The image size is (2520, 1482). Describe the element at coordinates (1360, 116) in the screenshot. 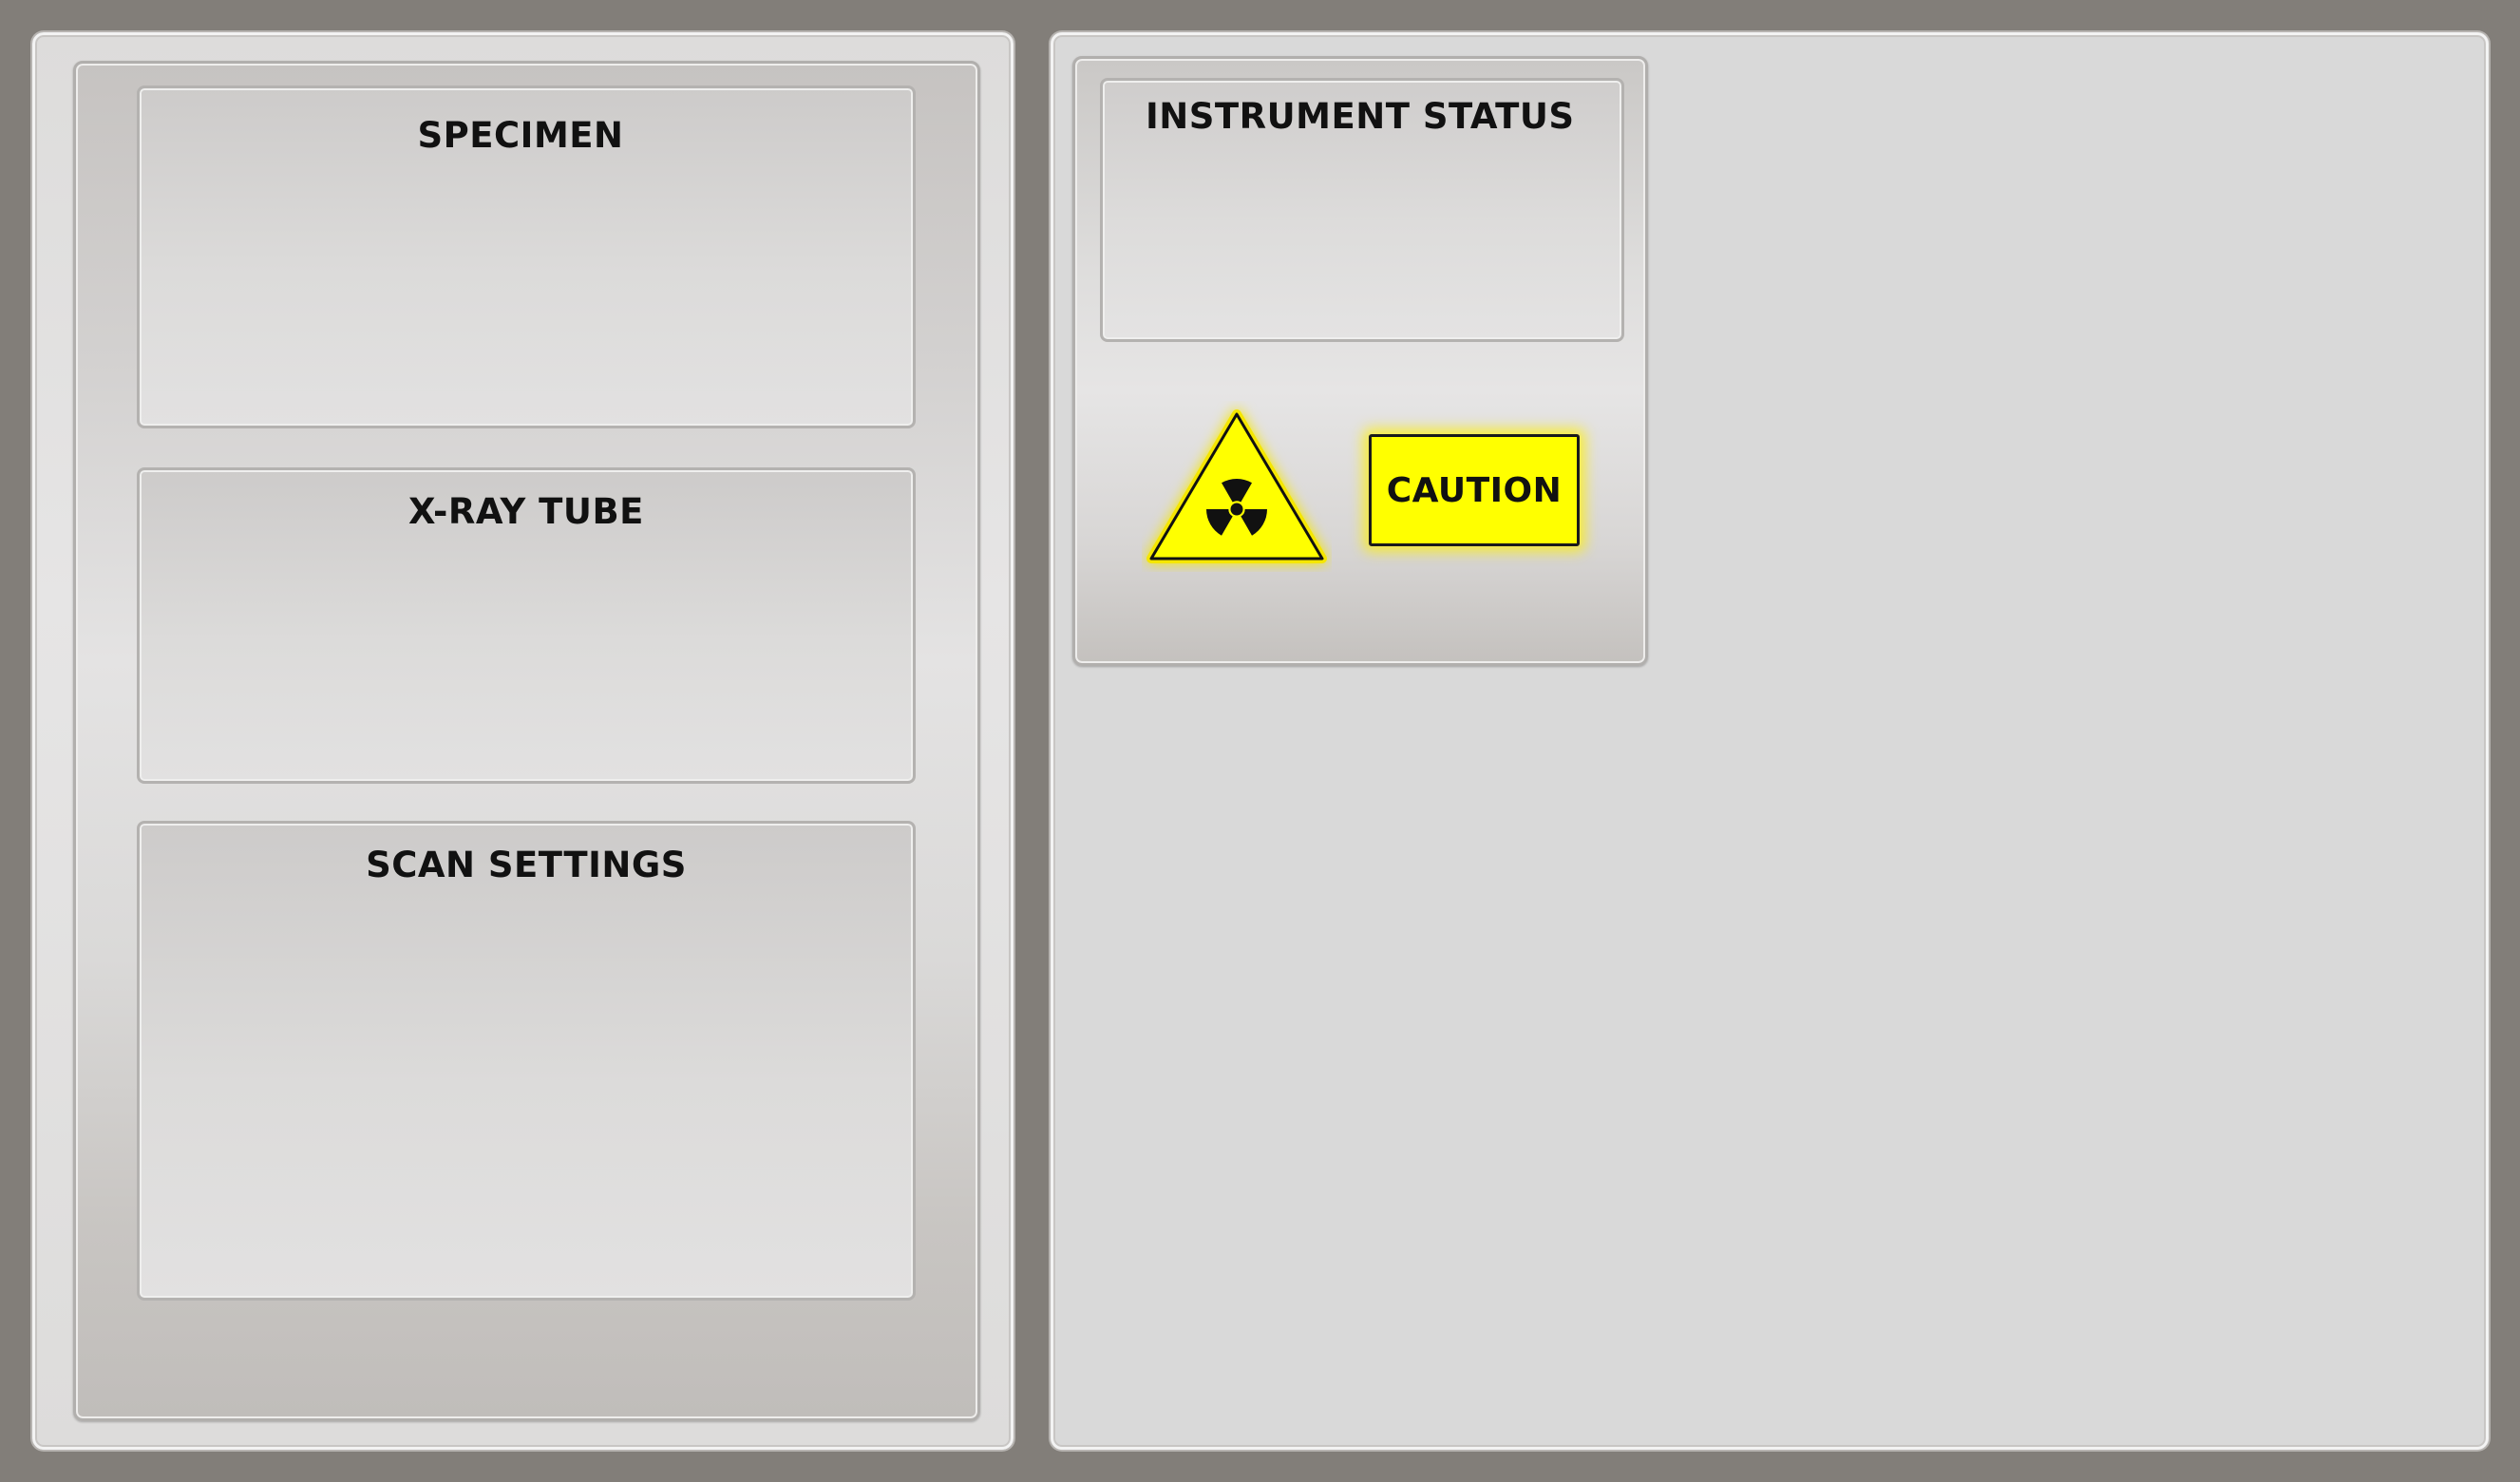

I see `instrument-status-title: INSTRUMENT STATUS` at that location.